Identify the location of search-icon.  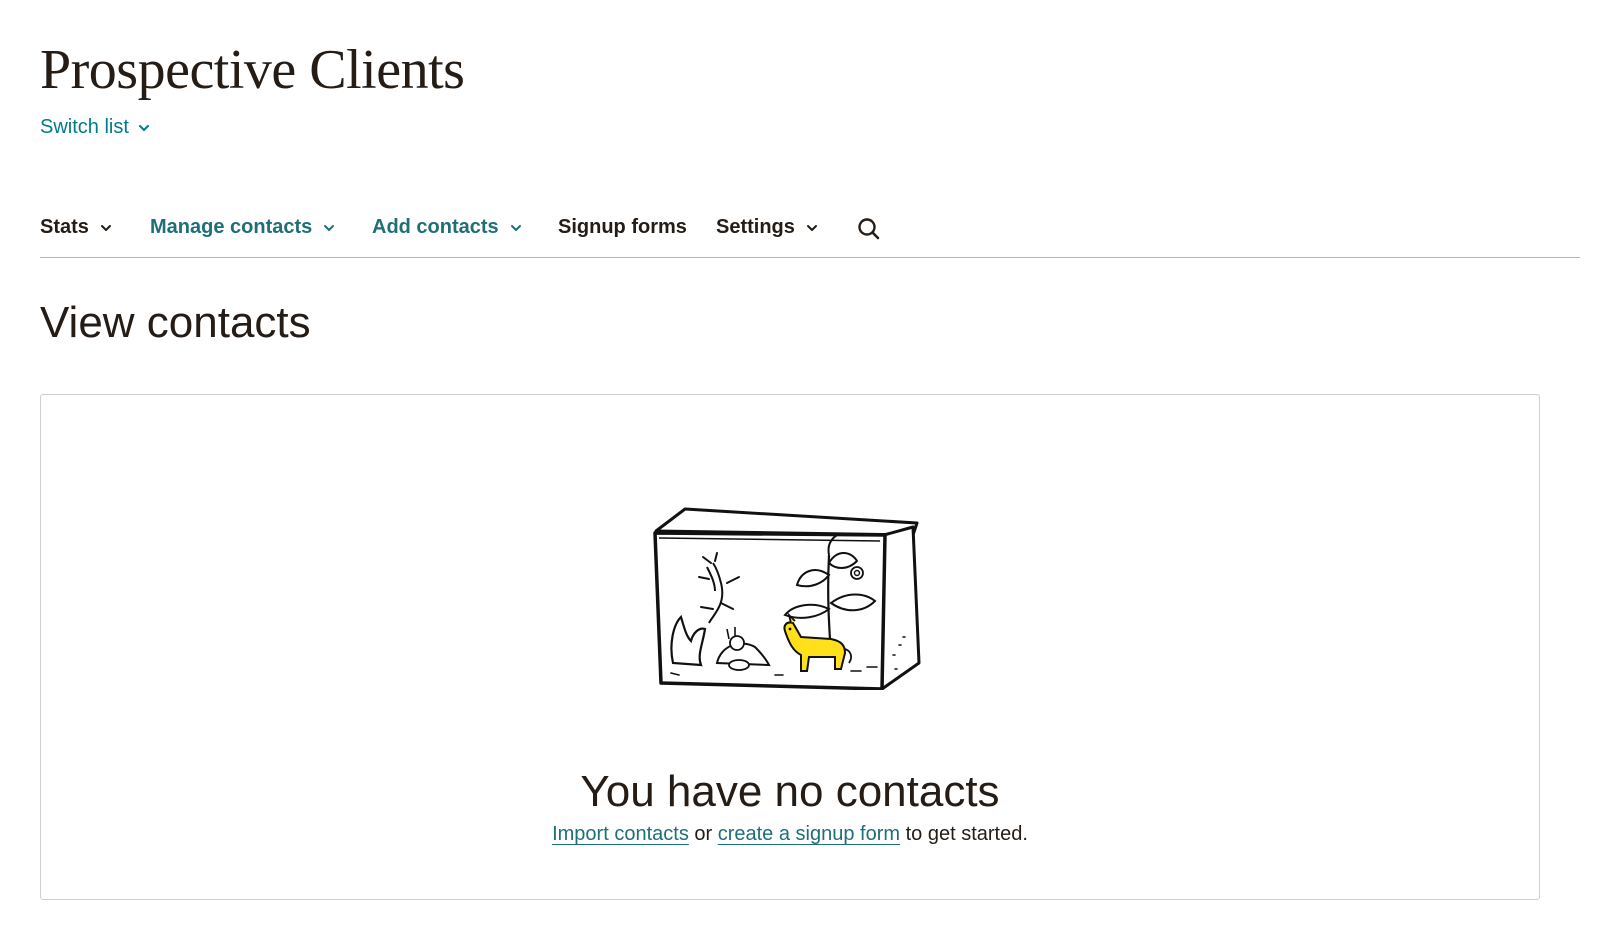
(869, 229).